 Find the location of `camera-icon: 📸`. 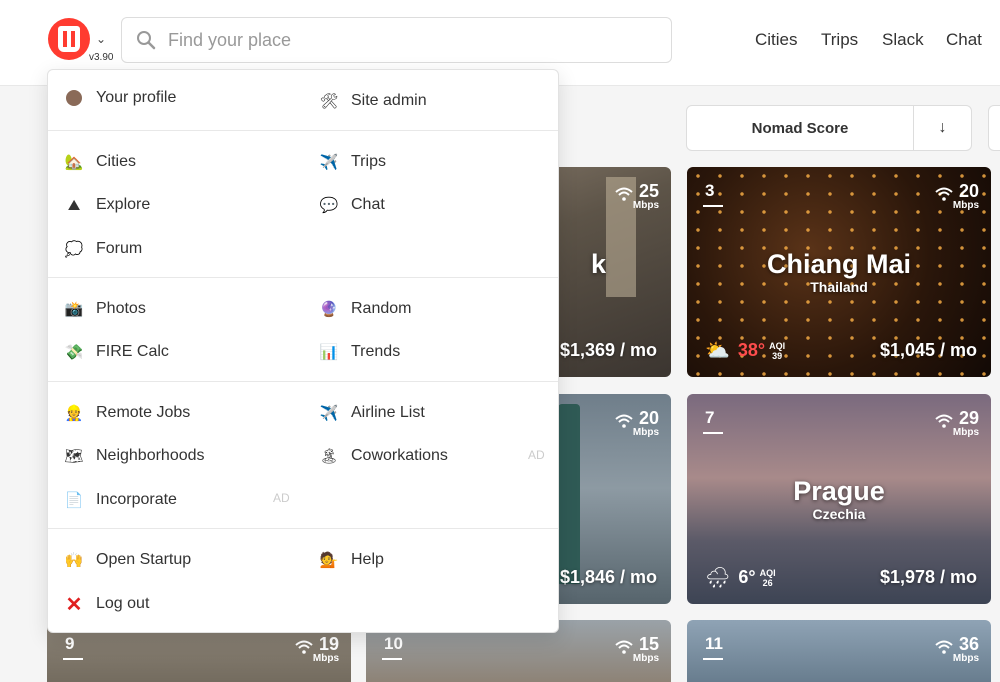

camera-icon: 📸 is located at coordinates (74, 309).